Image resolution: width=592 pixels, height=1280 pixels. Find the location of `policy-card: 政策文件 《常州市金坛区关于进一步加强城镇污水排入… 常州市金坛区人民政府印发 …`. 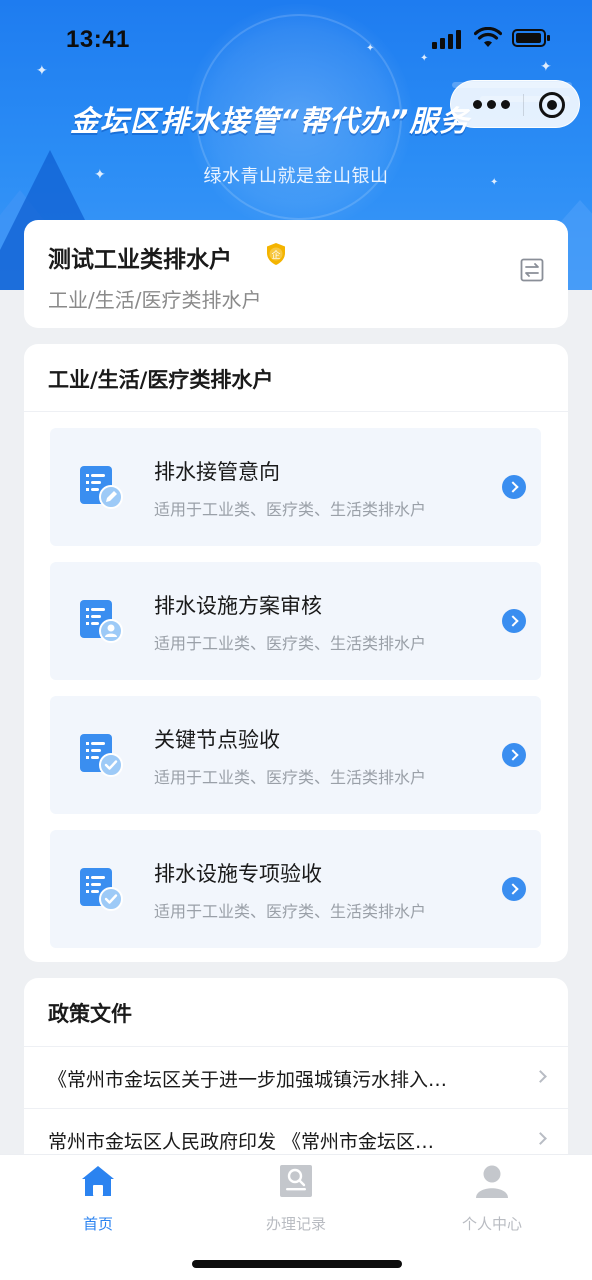

policy-card: 政策文件 《常州市金坛区关于进一步加强城镇污水排入… 常州市金坛区人民政府印发 … is located at coordinates (296, 1078).